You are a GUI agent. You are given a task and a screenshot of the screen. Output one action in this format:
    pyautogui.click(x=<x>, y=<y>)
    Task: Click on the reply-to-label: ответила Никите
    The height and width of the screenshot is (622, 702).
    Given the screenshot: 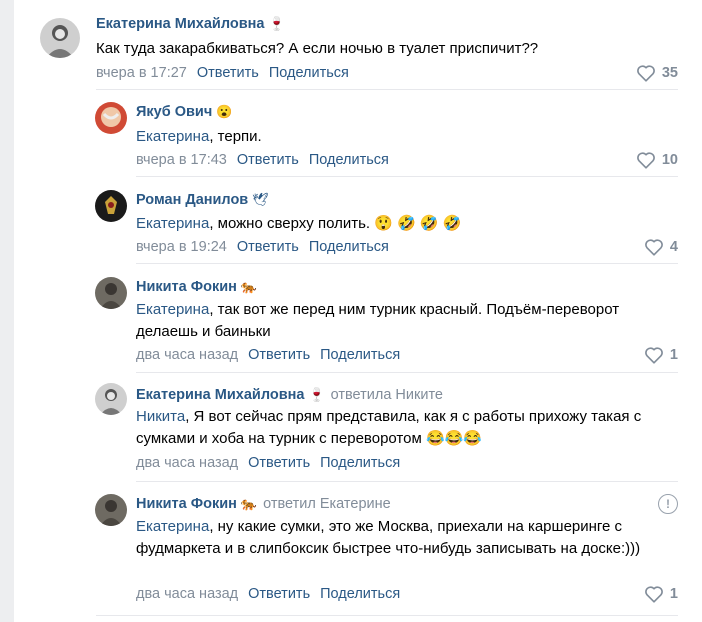 What is the action you would take?
    pyautogui.click(x=387, y=395)
    